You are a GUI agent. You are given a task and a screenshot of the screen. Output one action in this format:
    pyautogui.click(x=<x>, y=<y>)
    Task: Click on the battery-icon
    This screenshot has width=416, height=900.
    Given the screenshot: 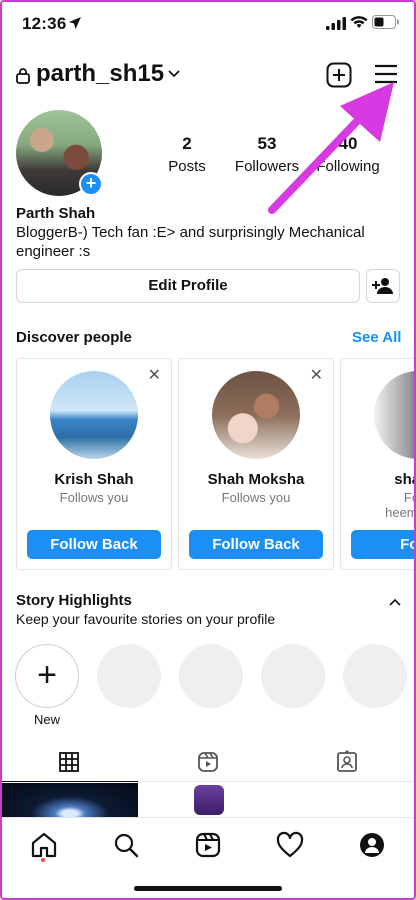 What is the action you would take?
    pyautogui.click(x=385, y=22)
    